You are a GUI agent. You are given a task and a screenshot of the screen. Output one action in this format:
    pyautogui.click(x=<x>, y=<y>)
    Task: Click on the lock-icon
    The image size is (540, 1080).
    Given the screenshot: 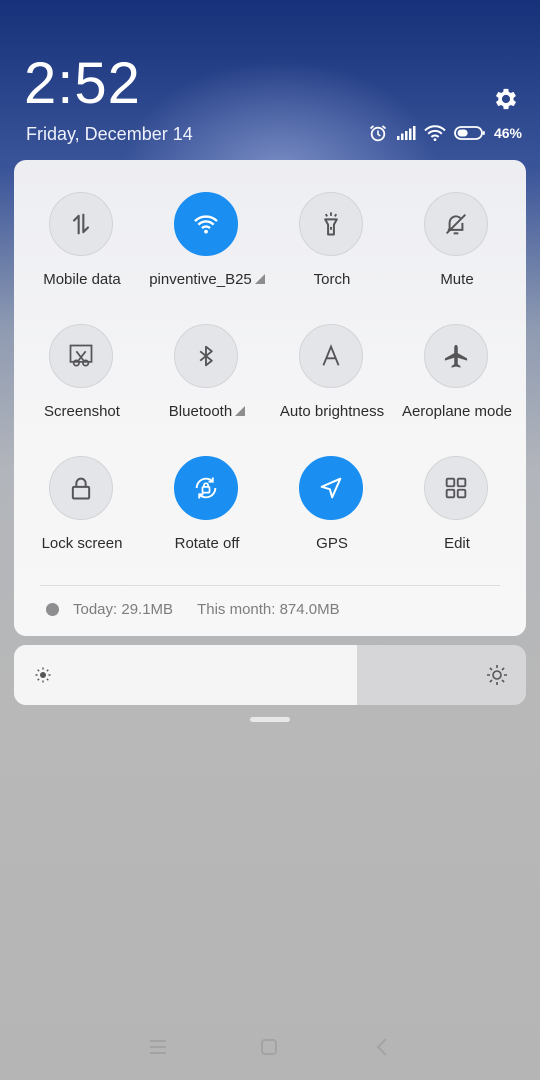 What is the action you would take?
    pyautogui.click(x=81, y=488)
    